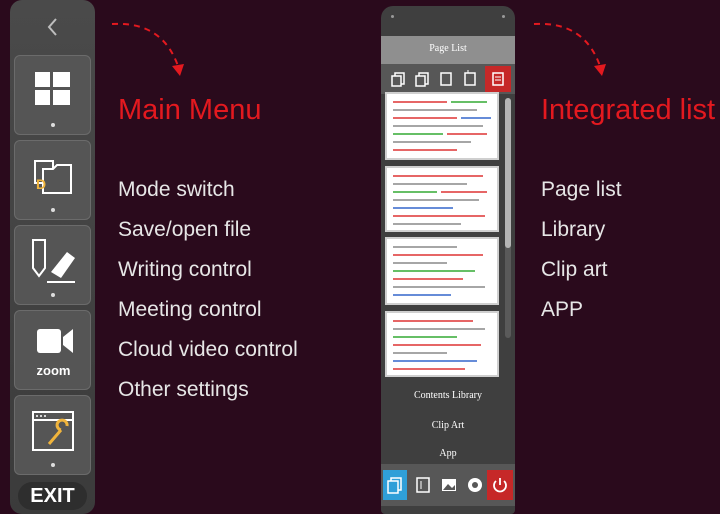 Image resolution: width=720 pixels, height=514 pixels. I want to click on pages-icon, so click(394, 485).